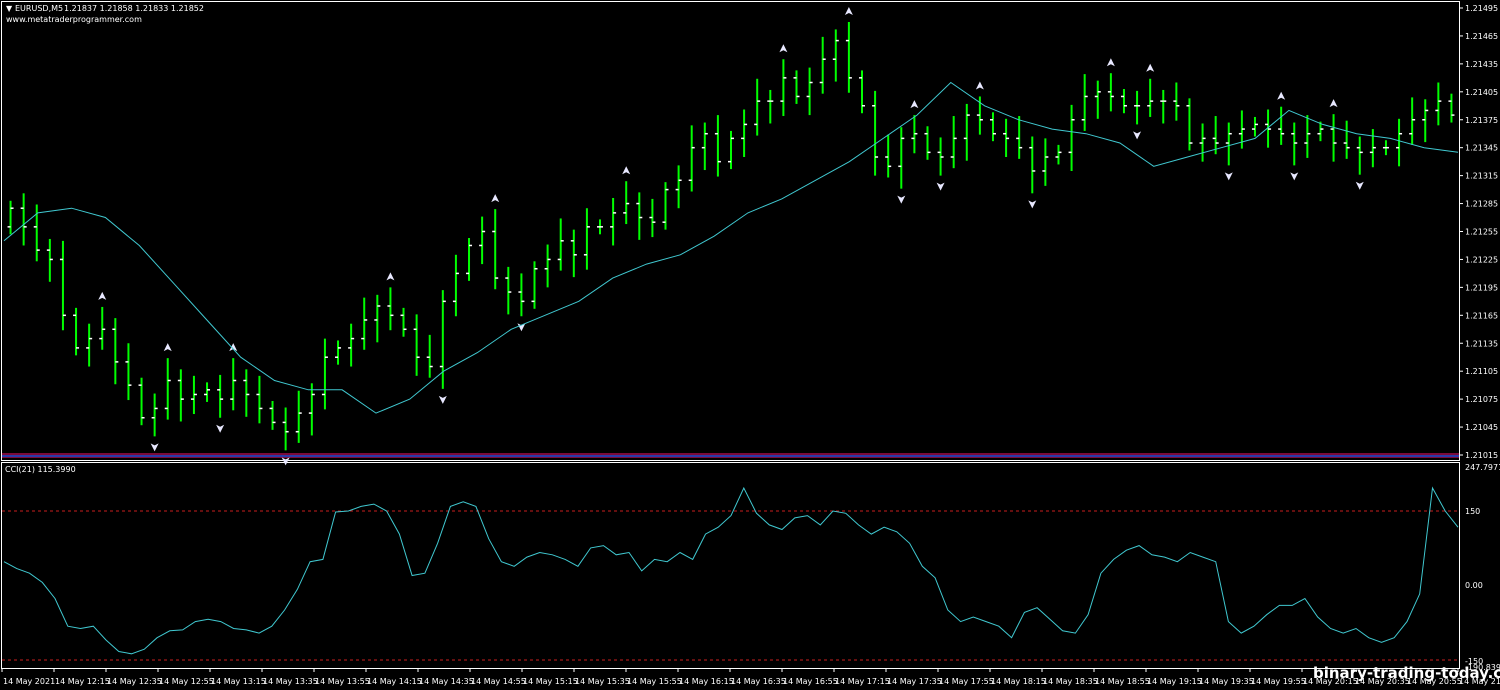 This screenshot has height=690, width=1500. I want to click on price-tick-label: 1.21435, so click(1481, 64).